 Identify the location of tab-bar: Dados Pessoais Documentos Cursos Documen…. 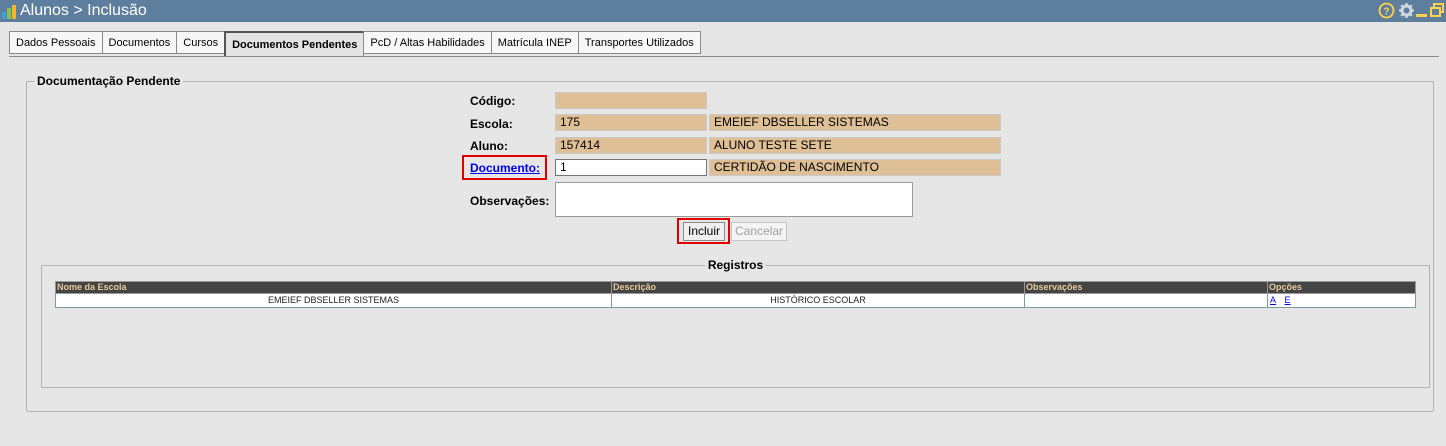
(355, 44).